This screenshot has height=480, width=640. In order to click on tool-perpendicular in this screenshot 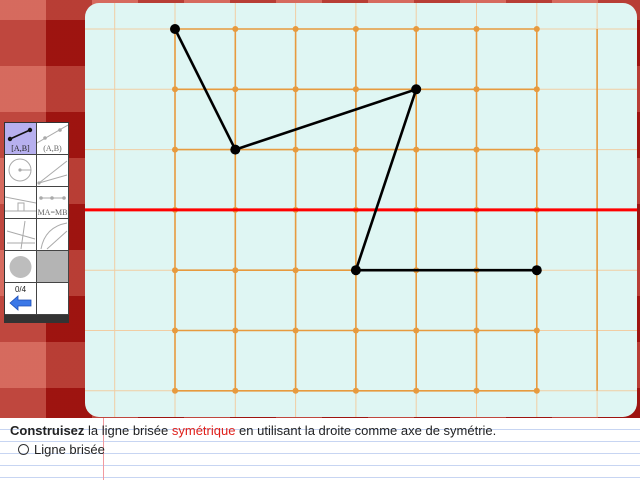, I will do `click(21, 203)`.